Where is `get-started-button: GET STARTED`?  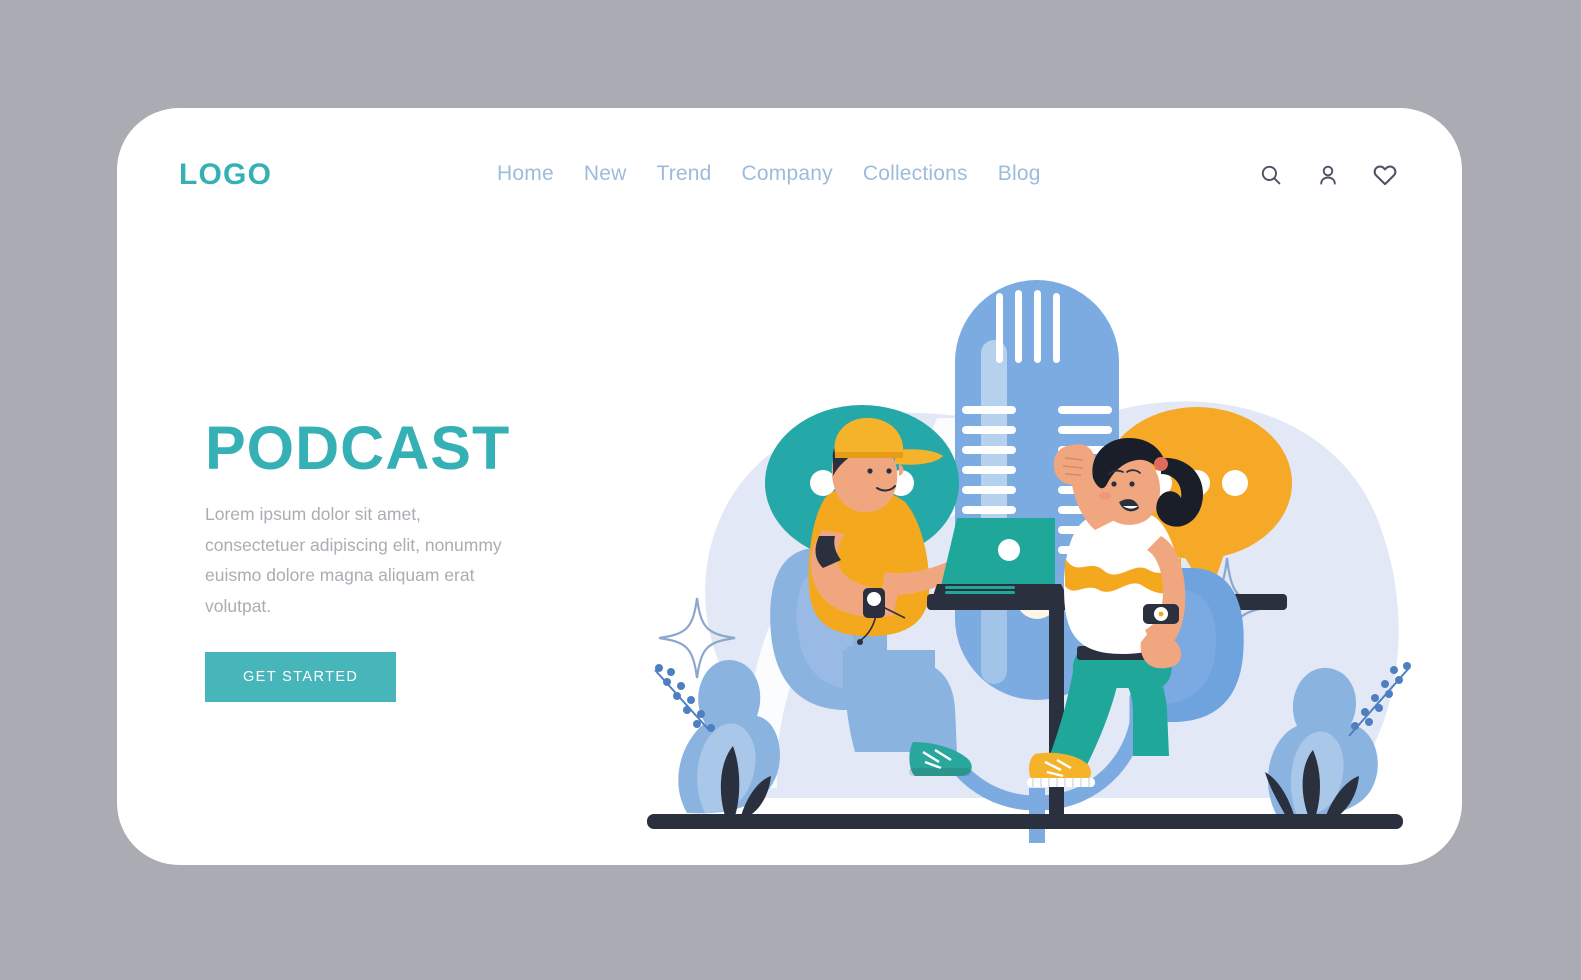 get-started-button: GET STARTED is located at coordinates (301, 676).